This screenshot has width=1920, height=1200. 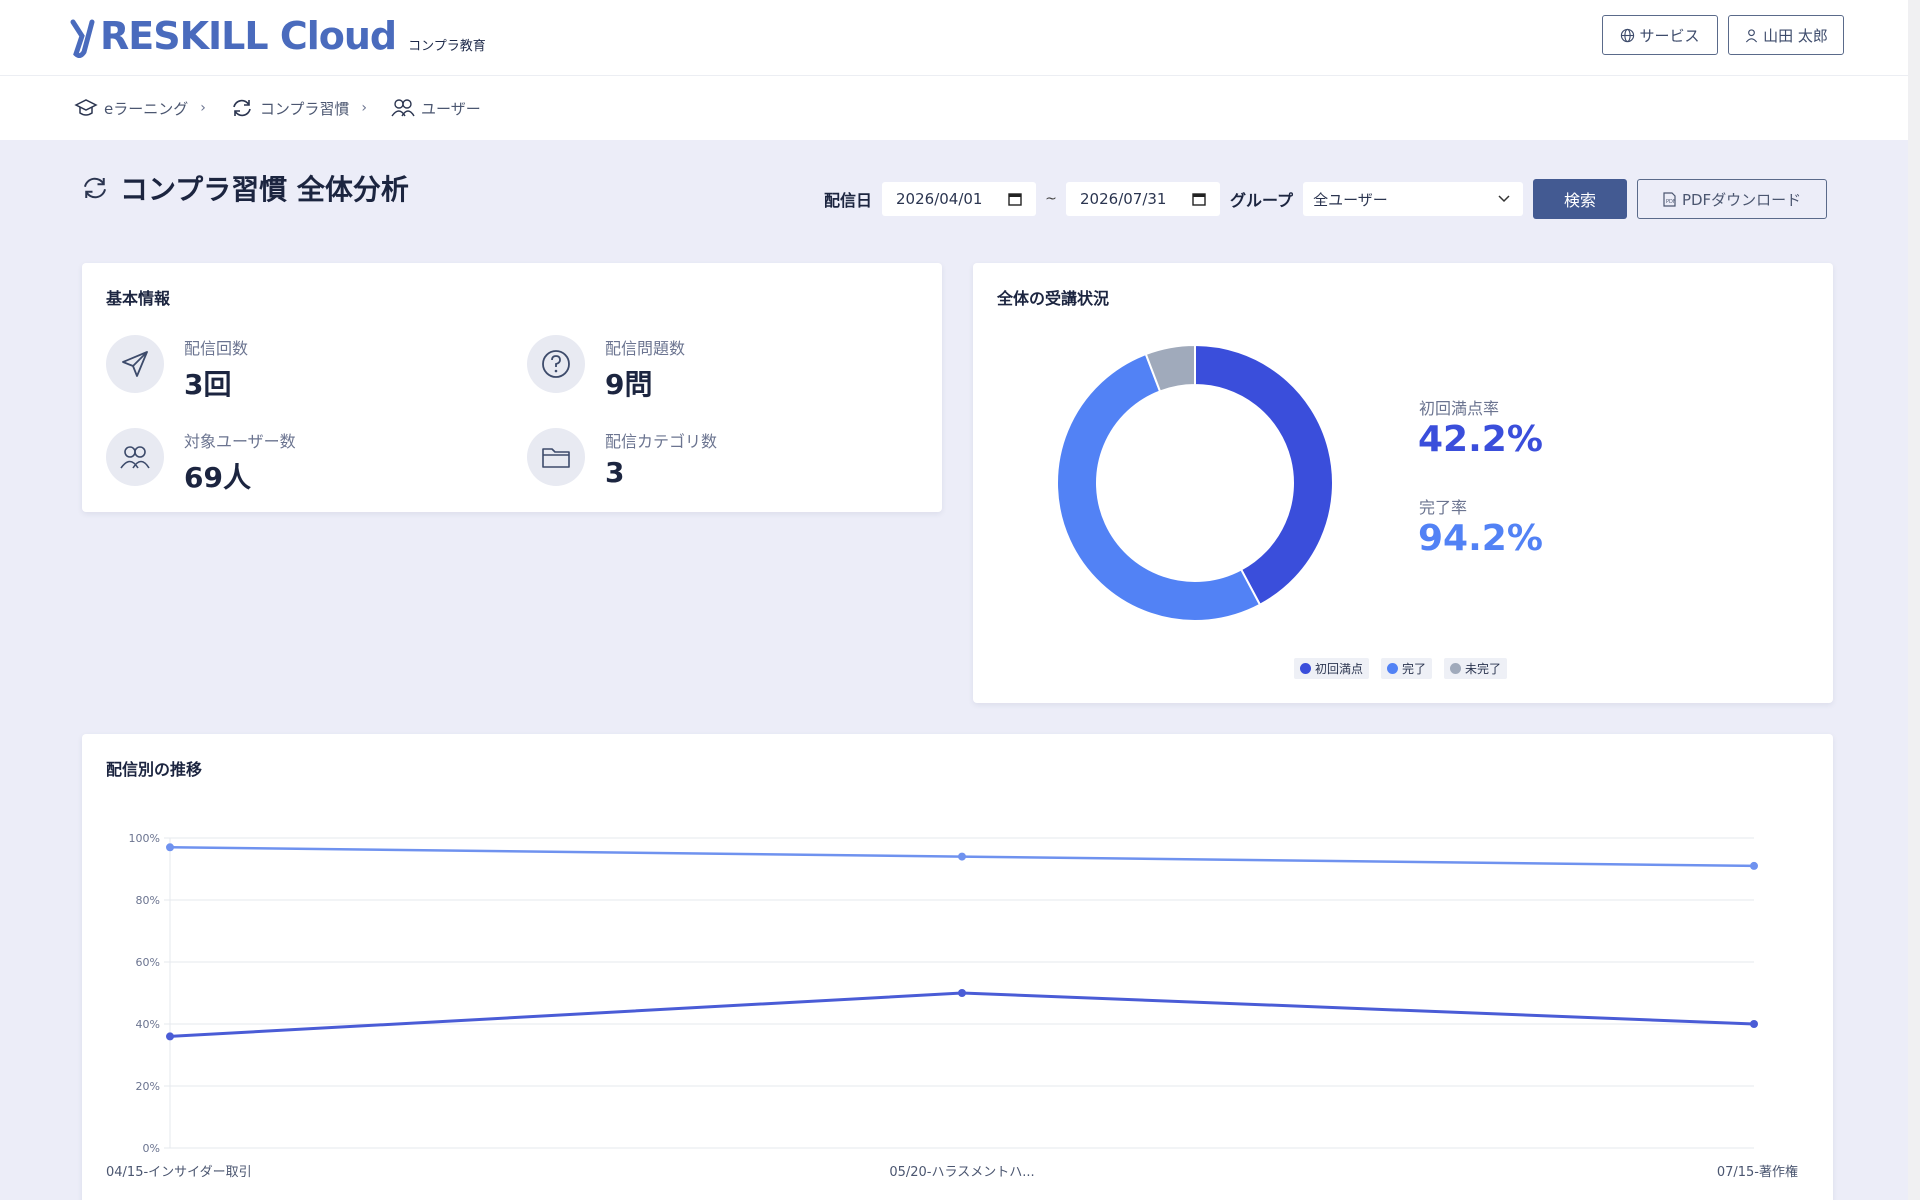 What do you see at coordinates (177, 369) in the screenshot?
I see `stat-delivery-count: 配信回数 3回` at bounding box center [177, 369].